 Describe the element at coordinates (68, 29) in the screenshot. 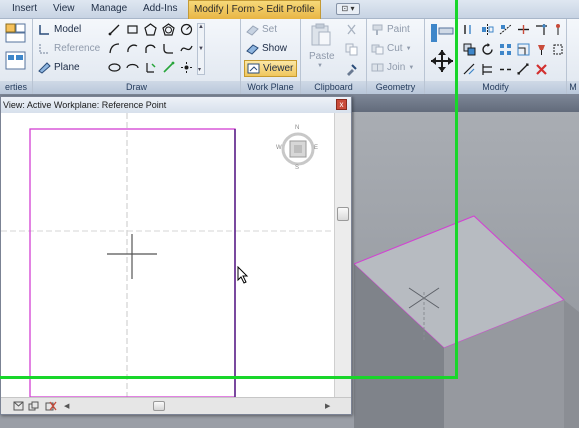

I see `model-line-label: Model` at that location.